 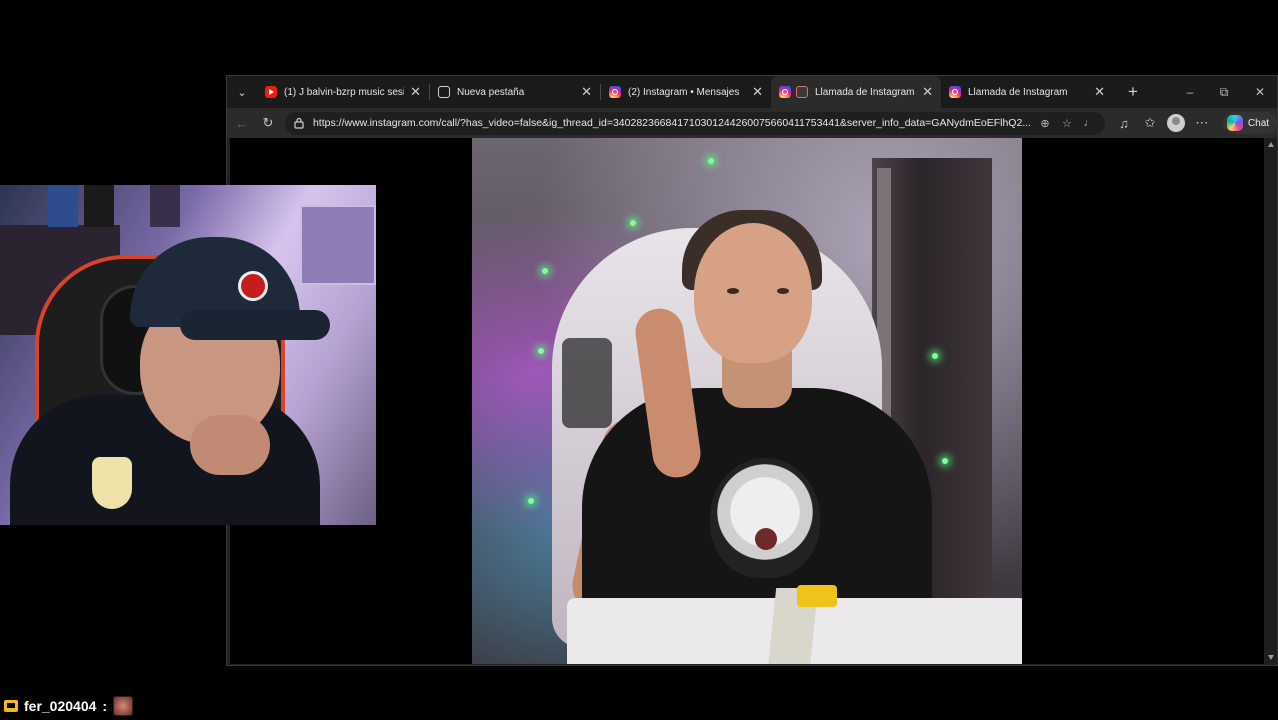 I want to click on youtube-icon, so click(x=271, y=92).